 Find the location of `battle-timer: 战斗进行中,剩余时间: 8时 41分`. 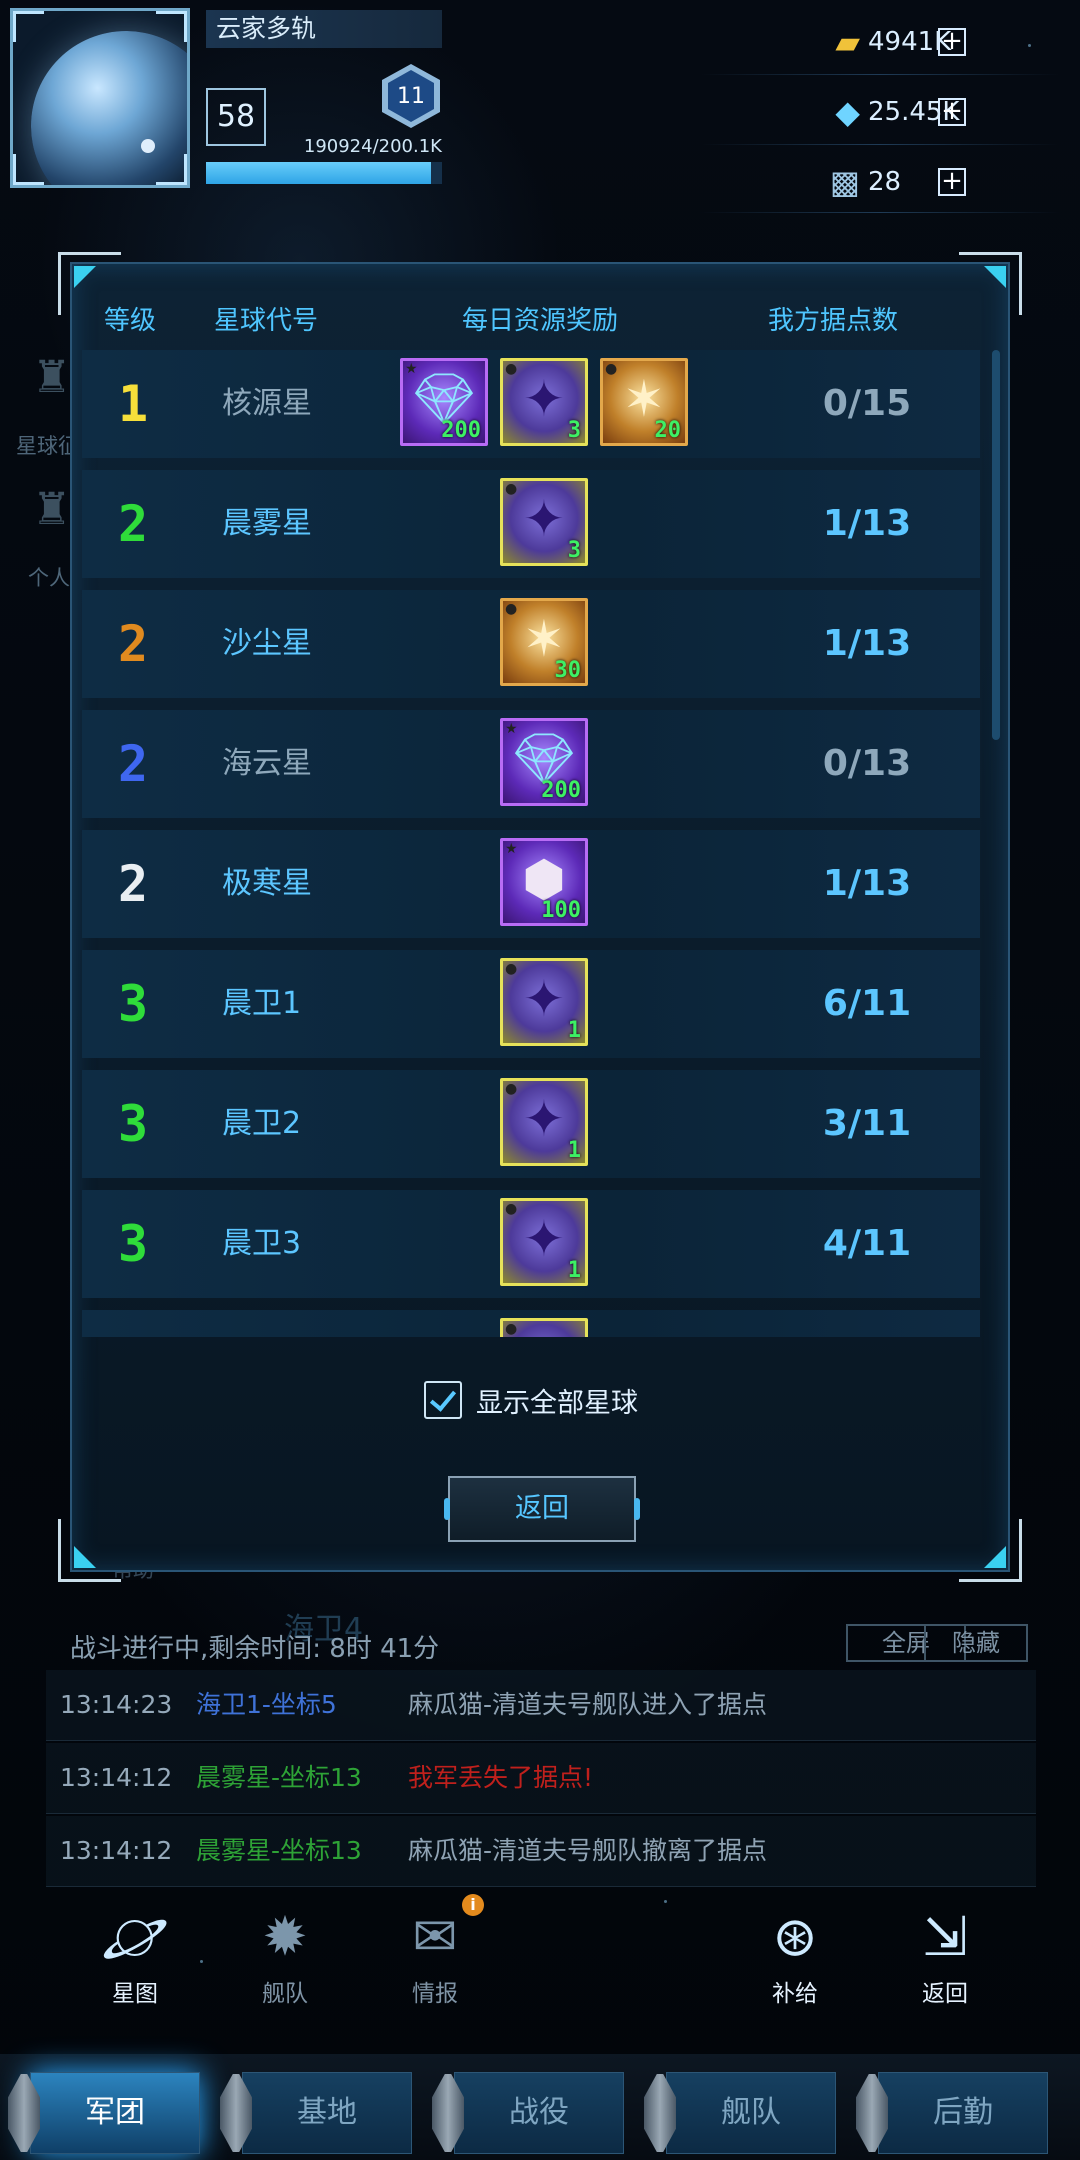

battle-timer: 战斗进行中,剩余时间: 8时 41分 is located at coordinates (255, 1649).